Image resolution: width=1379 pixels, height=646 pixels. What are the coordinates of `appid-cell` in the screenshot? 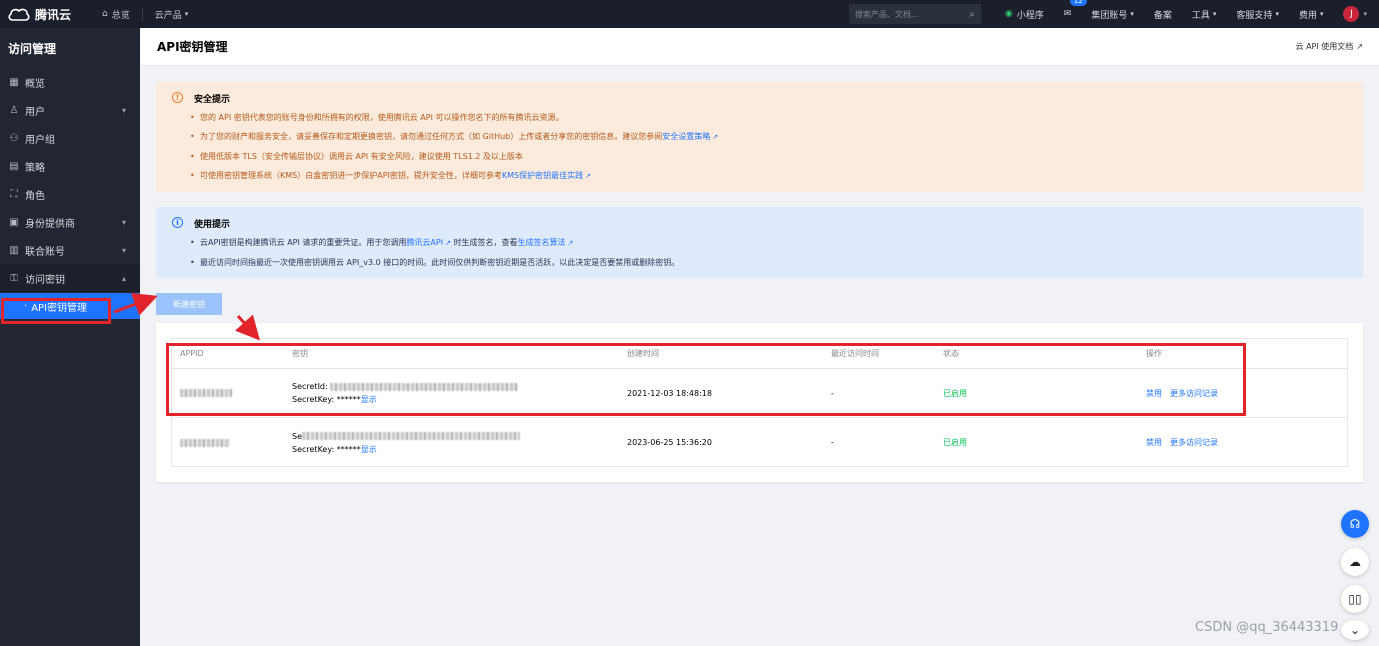 It's located at (232, 442).